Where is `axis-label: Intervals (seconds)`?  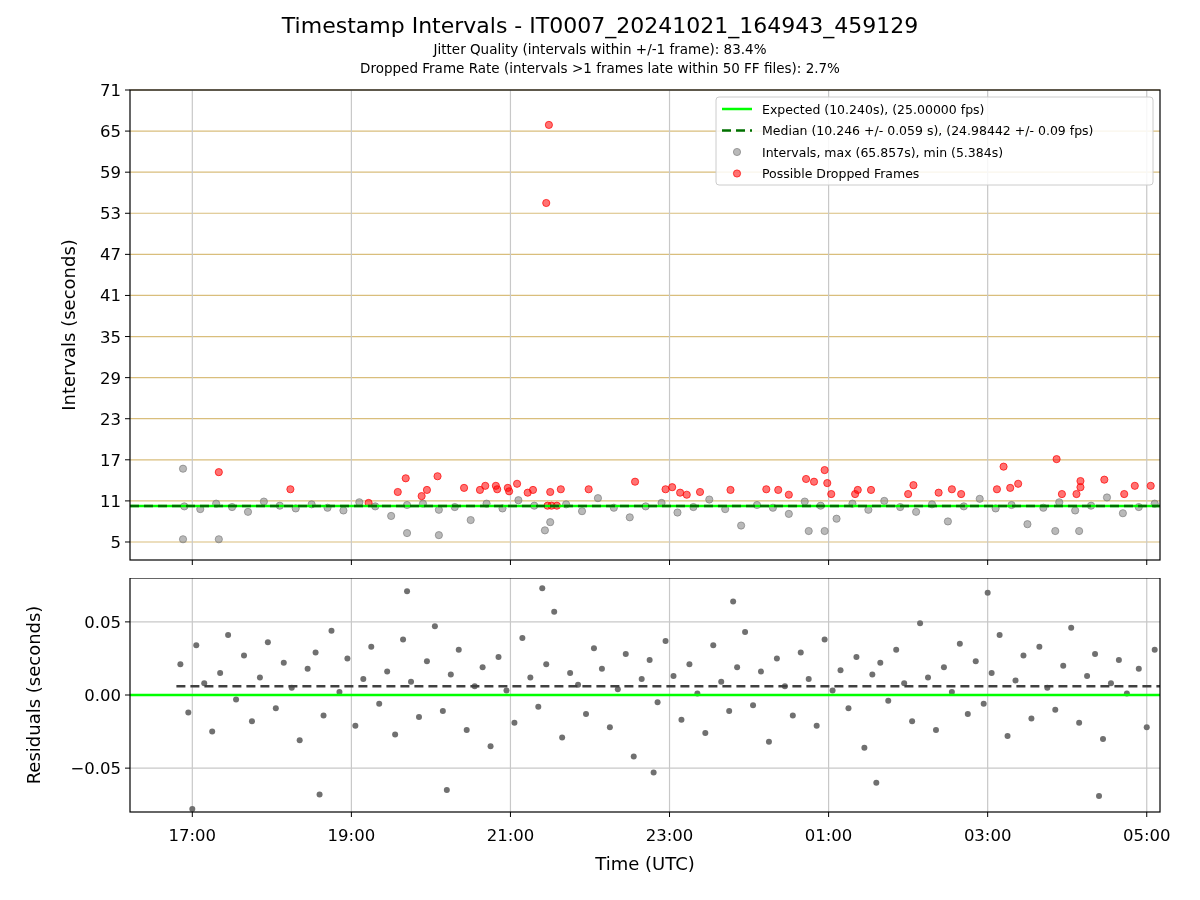
axis-label: Intervals (seconds) is located at coordinates (68, 325).